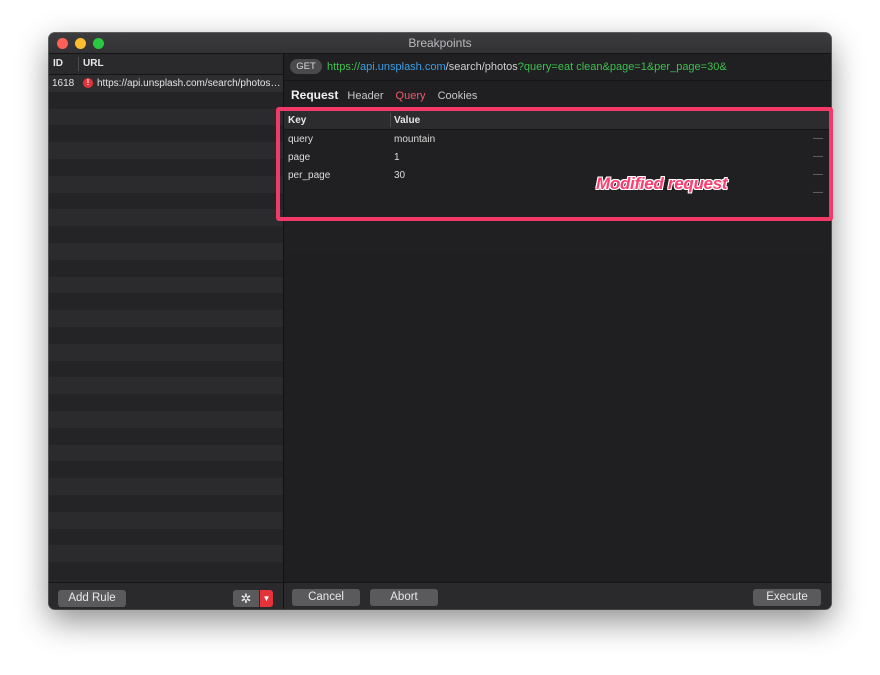 The height and width of the screenshot is (675, 880). I want to click on column-header-value: Value, so click(407, 120).